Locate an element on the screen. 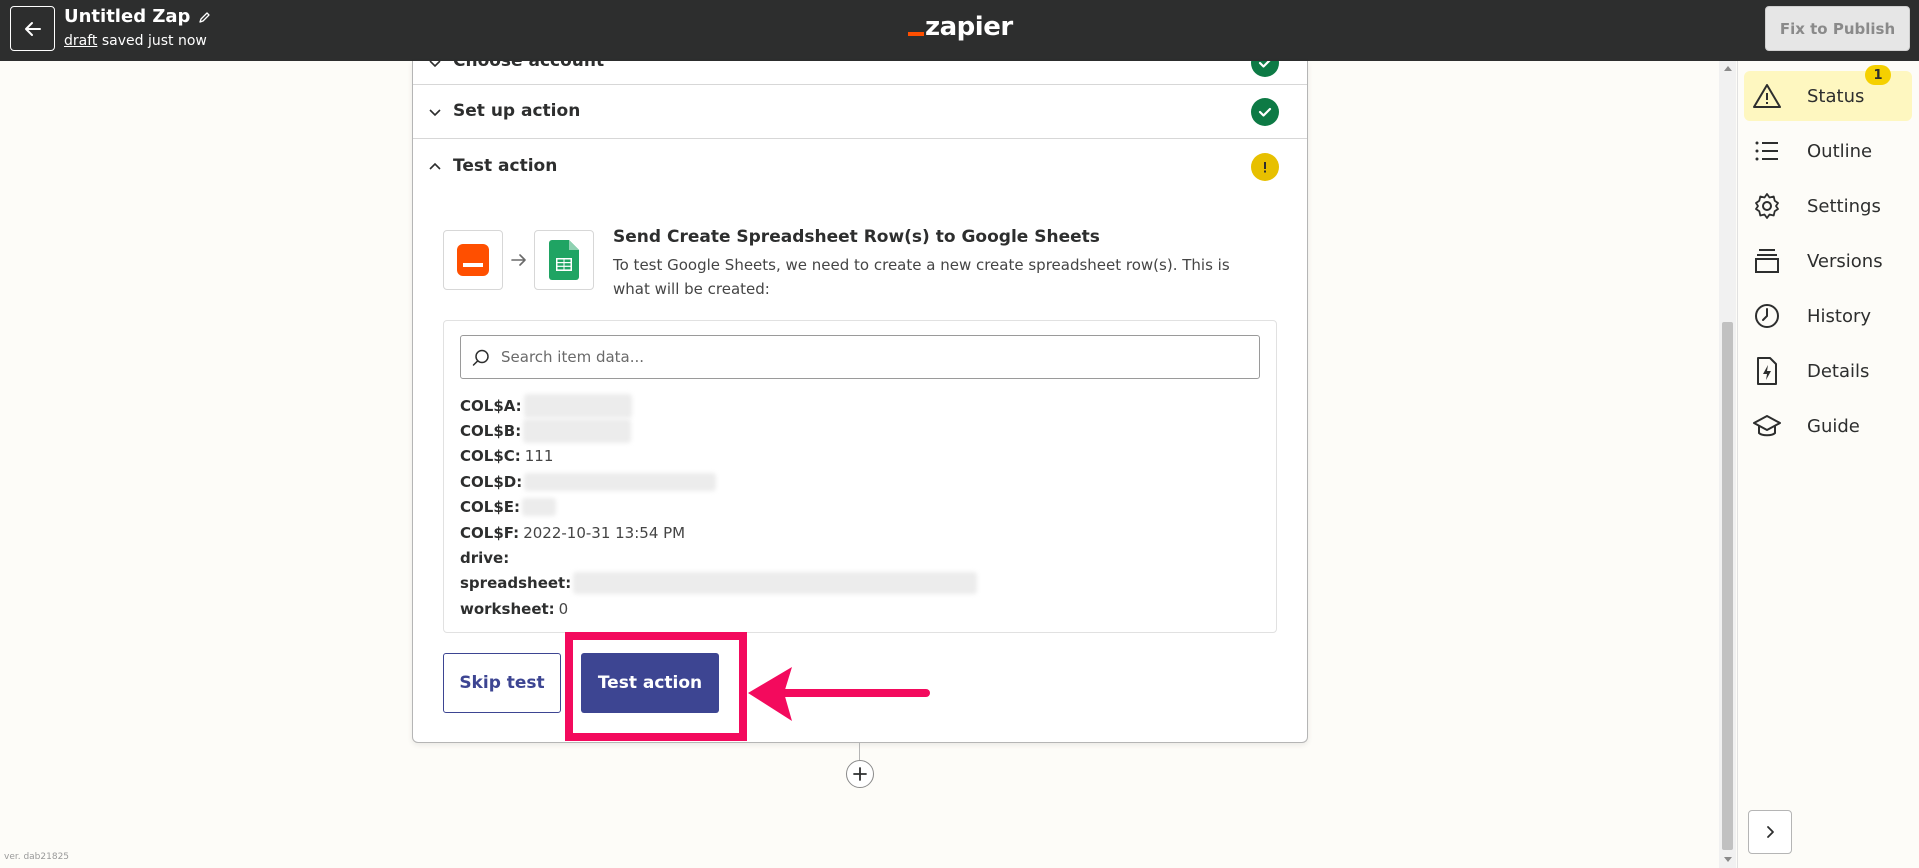 The width and height of the screenshot is (1919, 868). sidebar-item-settings: Settings is located at coordinates (1828, 206).